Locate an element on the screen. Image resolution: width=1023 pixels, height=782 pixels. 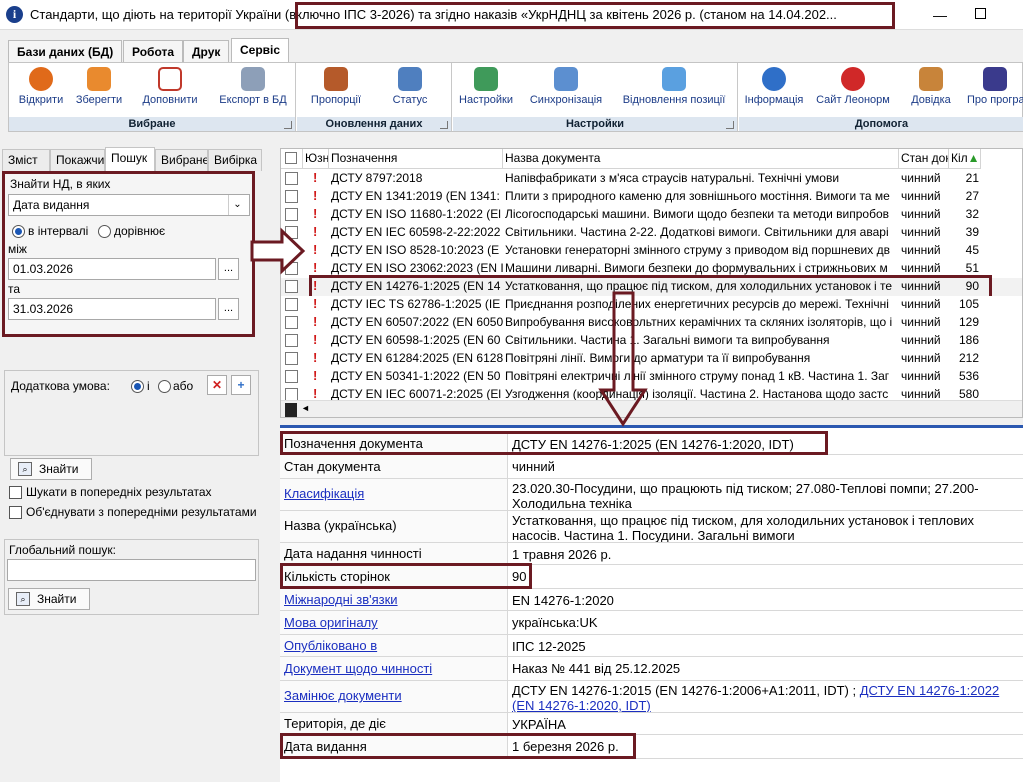
tab-print: Друк is located at coordinates (206, 51).